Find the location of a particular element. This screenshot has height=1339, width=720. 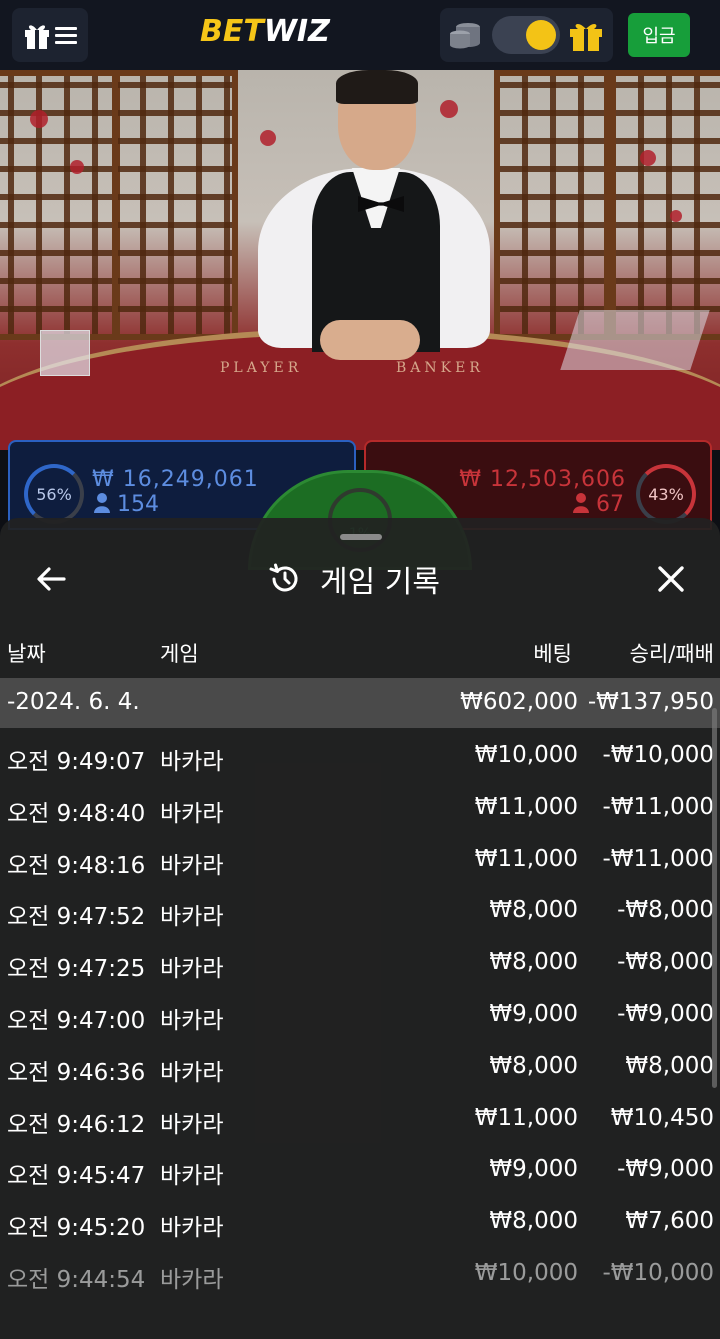

table-row: 오전 9:46:12 바카라 ₩11,000 ₩10,450 is located at coordinates (360, 1119).